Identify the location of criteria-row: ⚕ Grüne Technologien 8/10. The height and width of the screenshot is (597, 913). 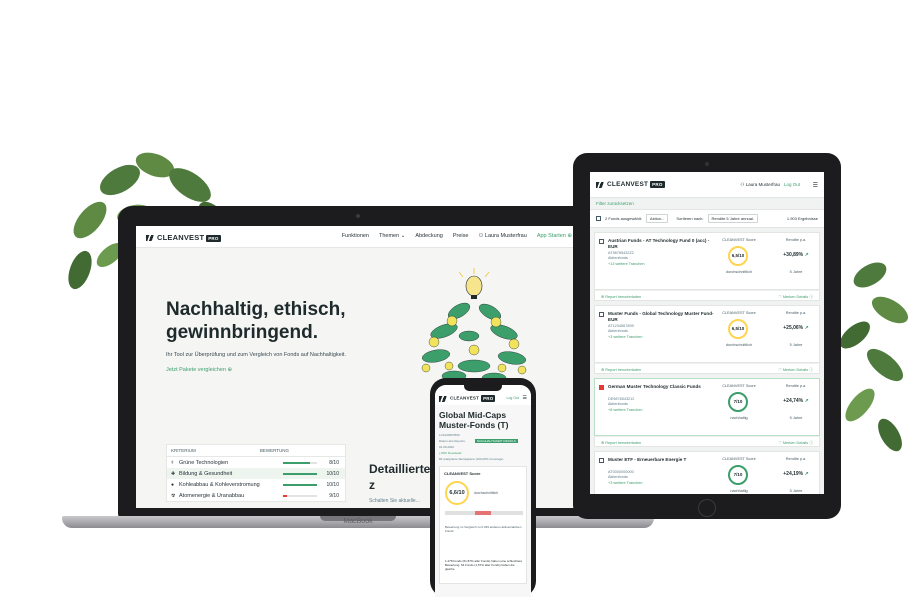
(256, 462).